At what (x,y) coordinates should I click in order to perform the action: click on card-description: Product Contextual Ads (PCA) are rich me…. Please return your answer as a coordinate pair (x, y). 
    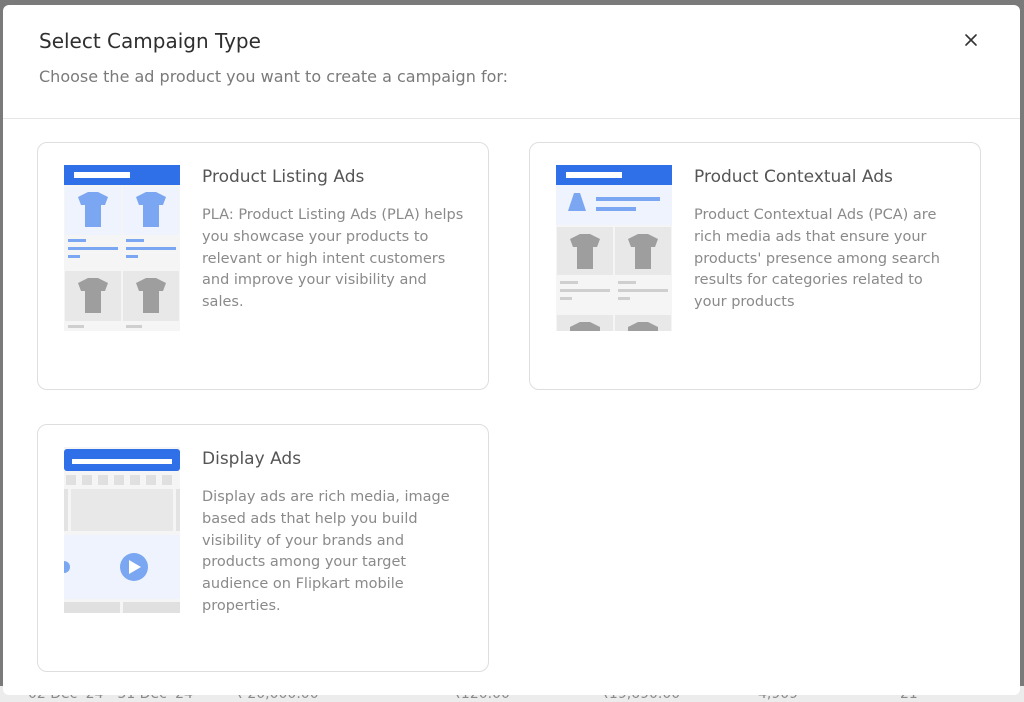
    Looking at the image, I should click on (817, 259).